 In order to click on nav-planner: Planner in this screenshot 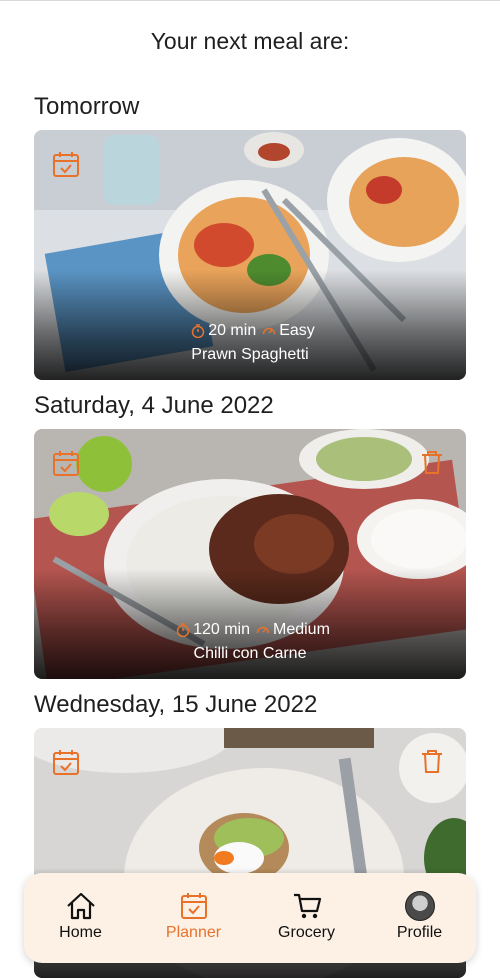, I will do `click(193, 918)`.